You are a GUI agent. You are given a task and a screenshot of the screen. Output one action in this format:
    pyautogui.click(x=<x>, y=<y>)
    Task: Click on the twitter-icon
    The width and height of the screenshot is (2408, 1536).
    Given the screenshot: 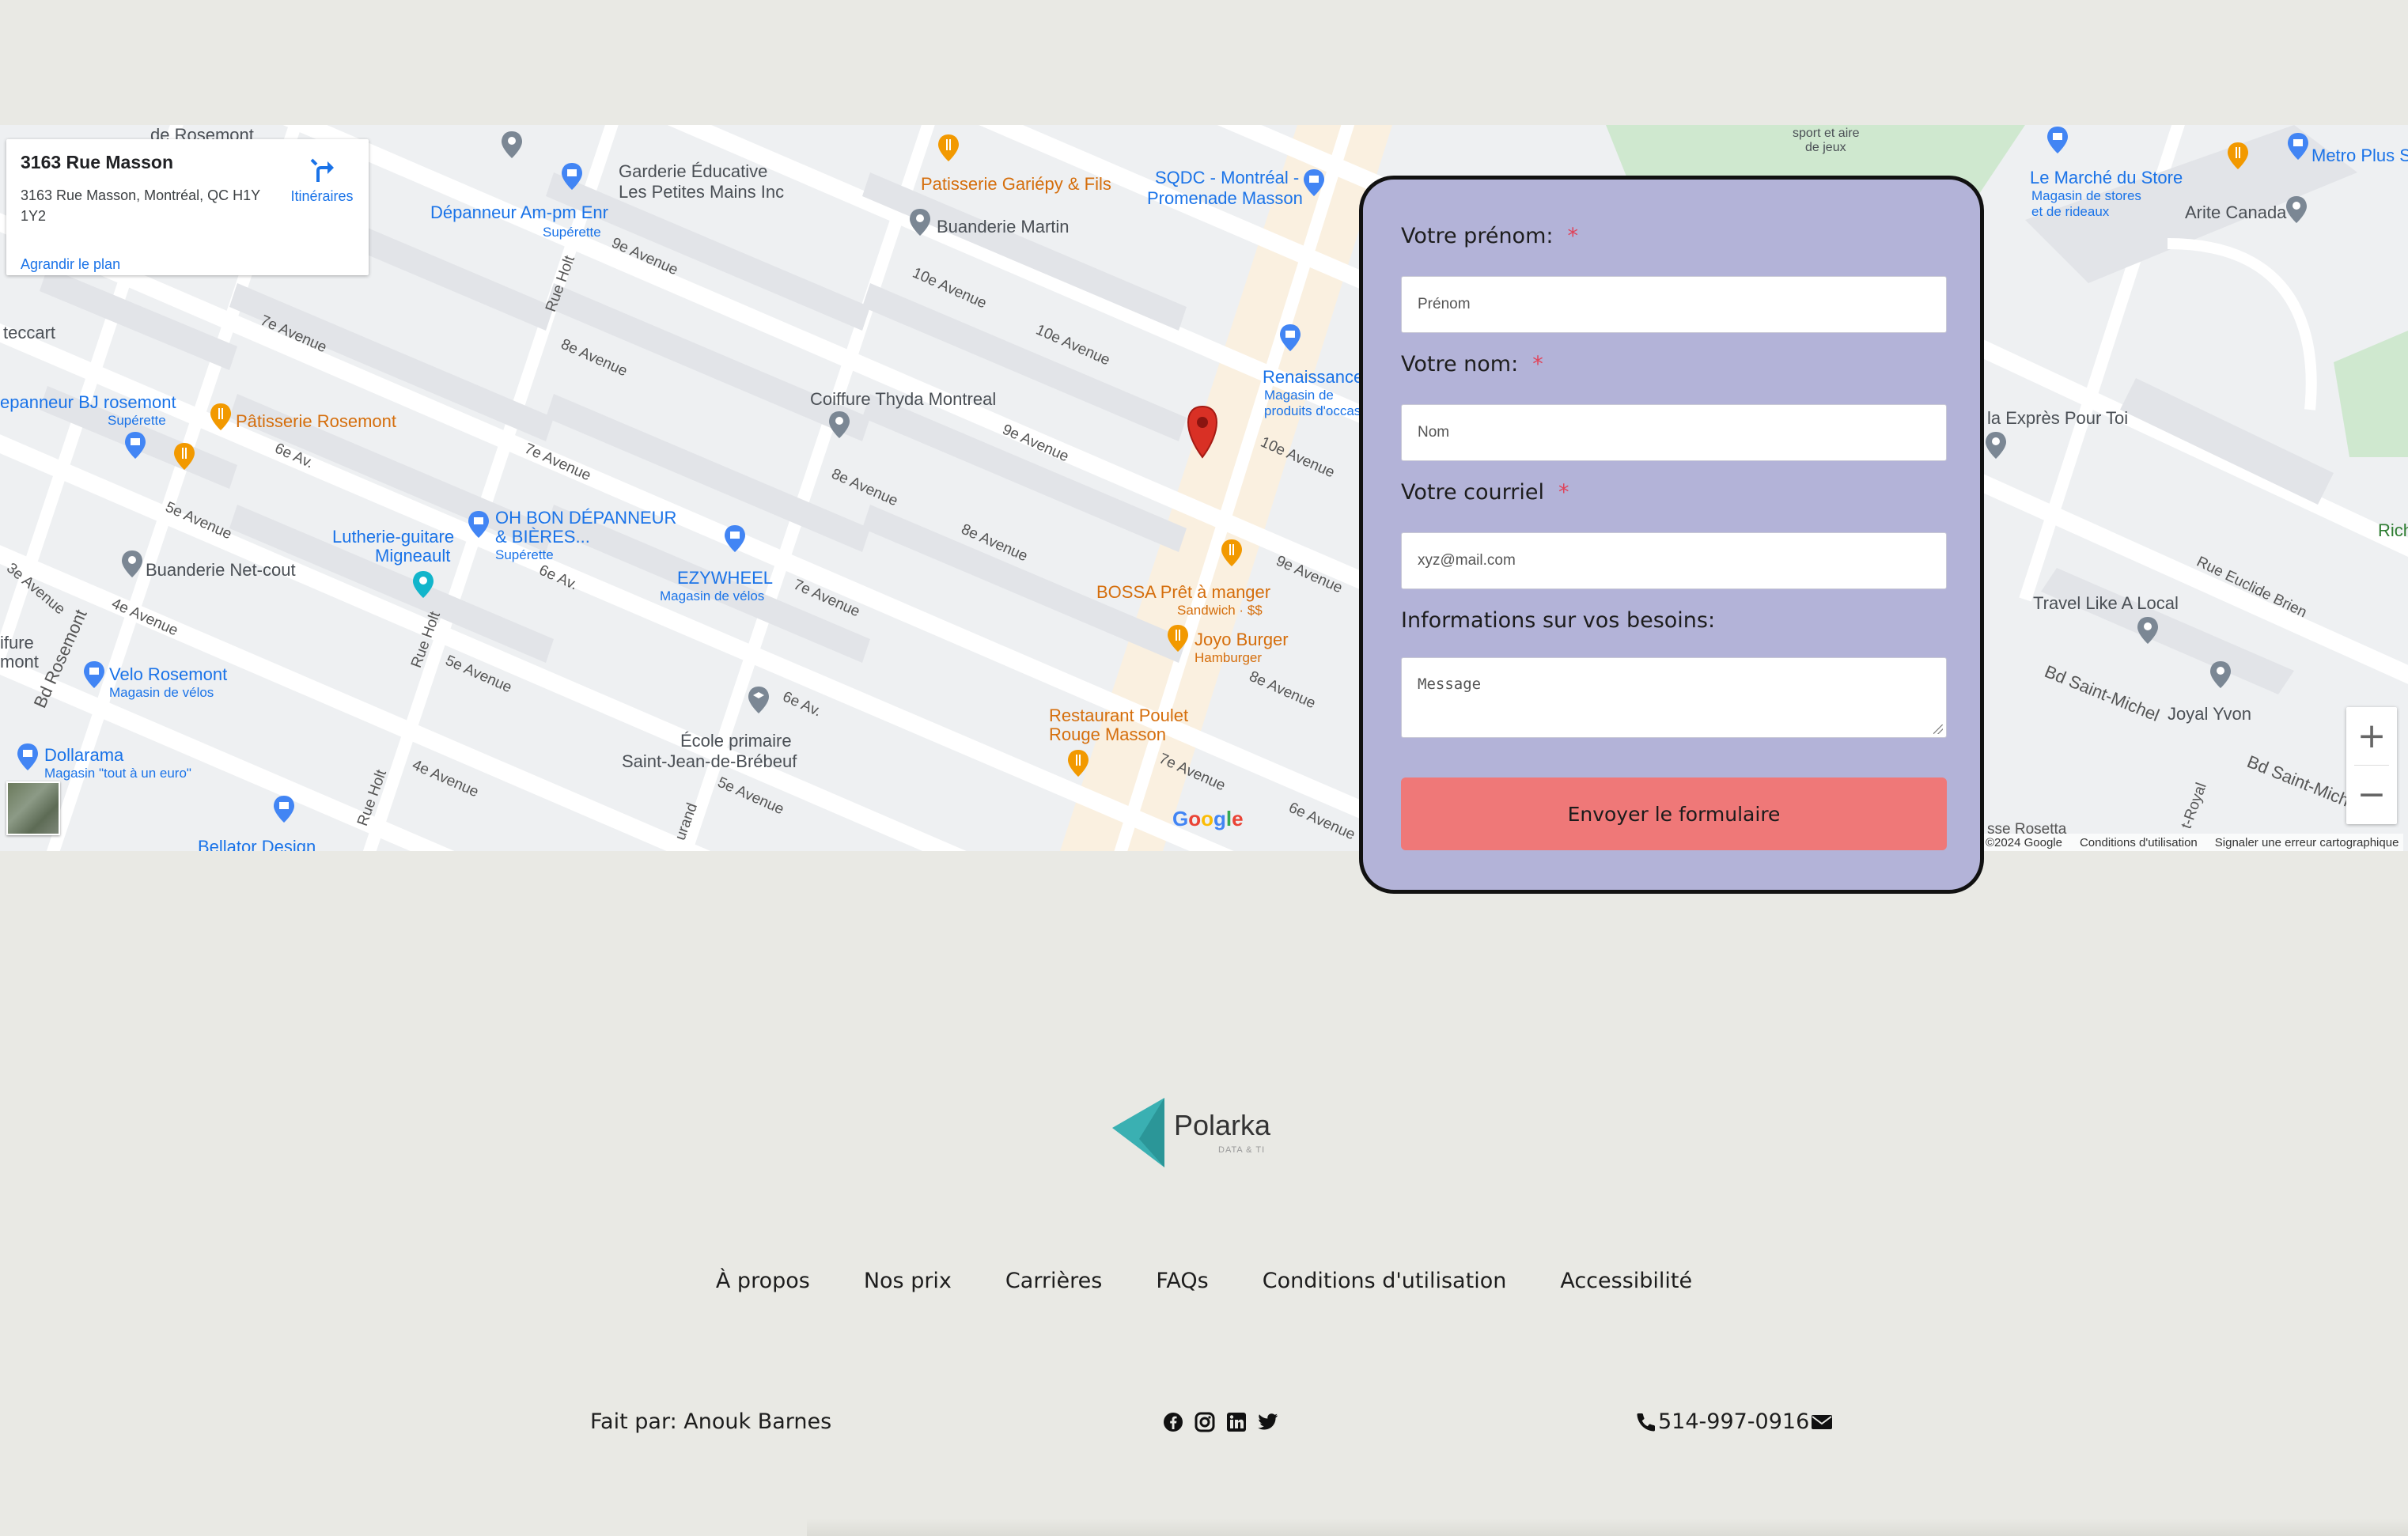 What is the action you would take?
    pyautogui.click(x=1268, y=1422)
    